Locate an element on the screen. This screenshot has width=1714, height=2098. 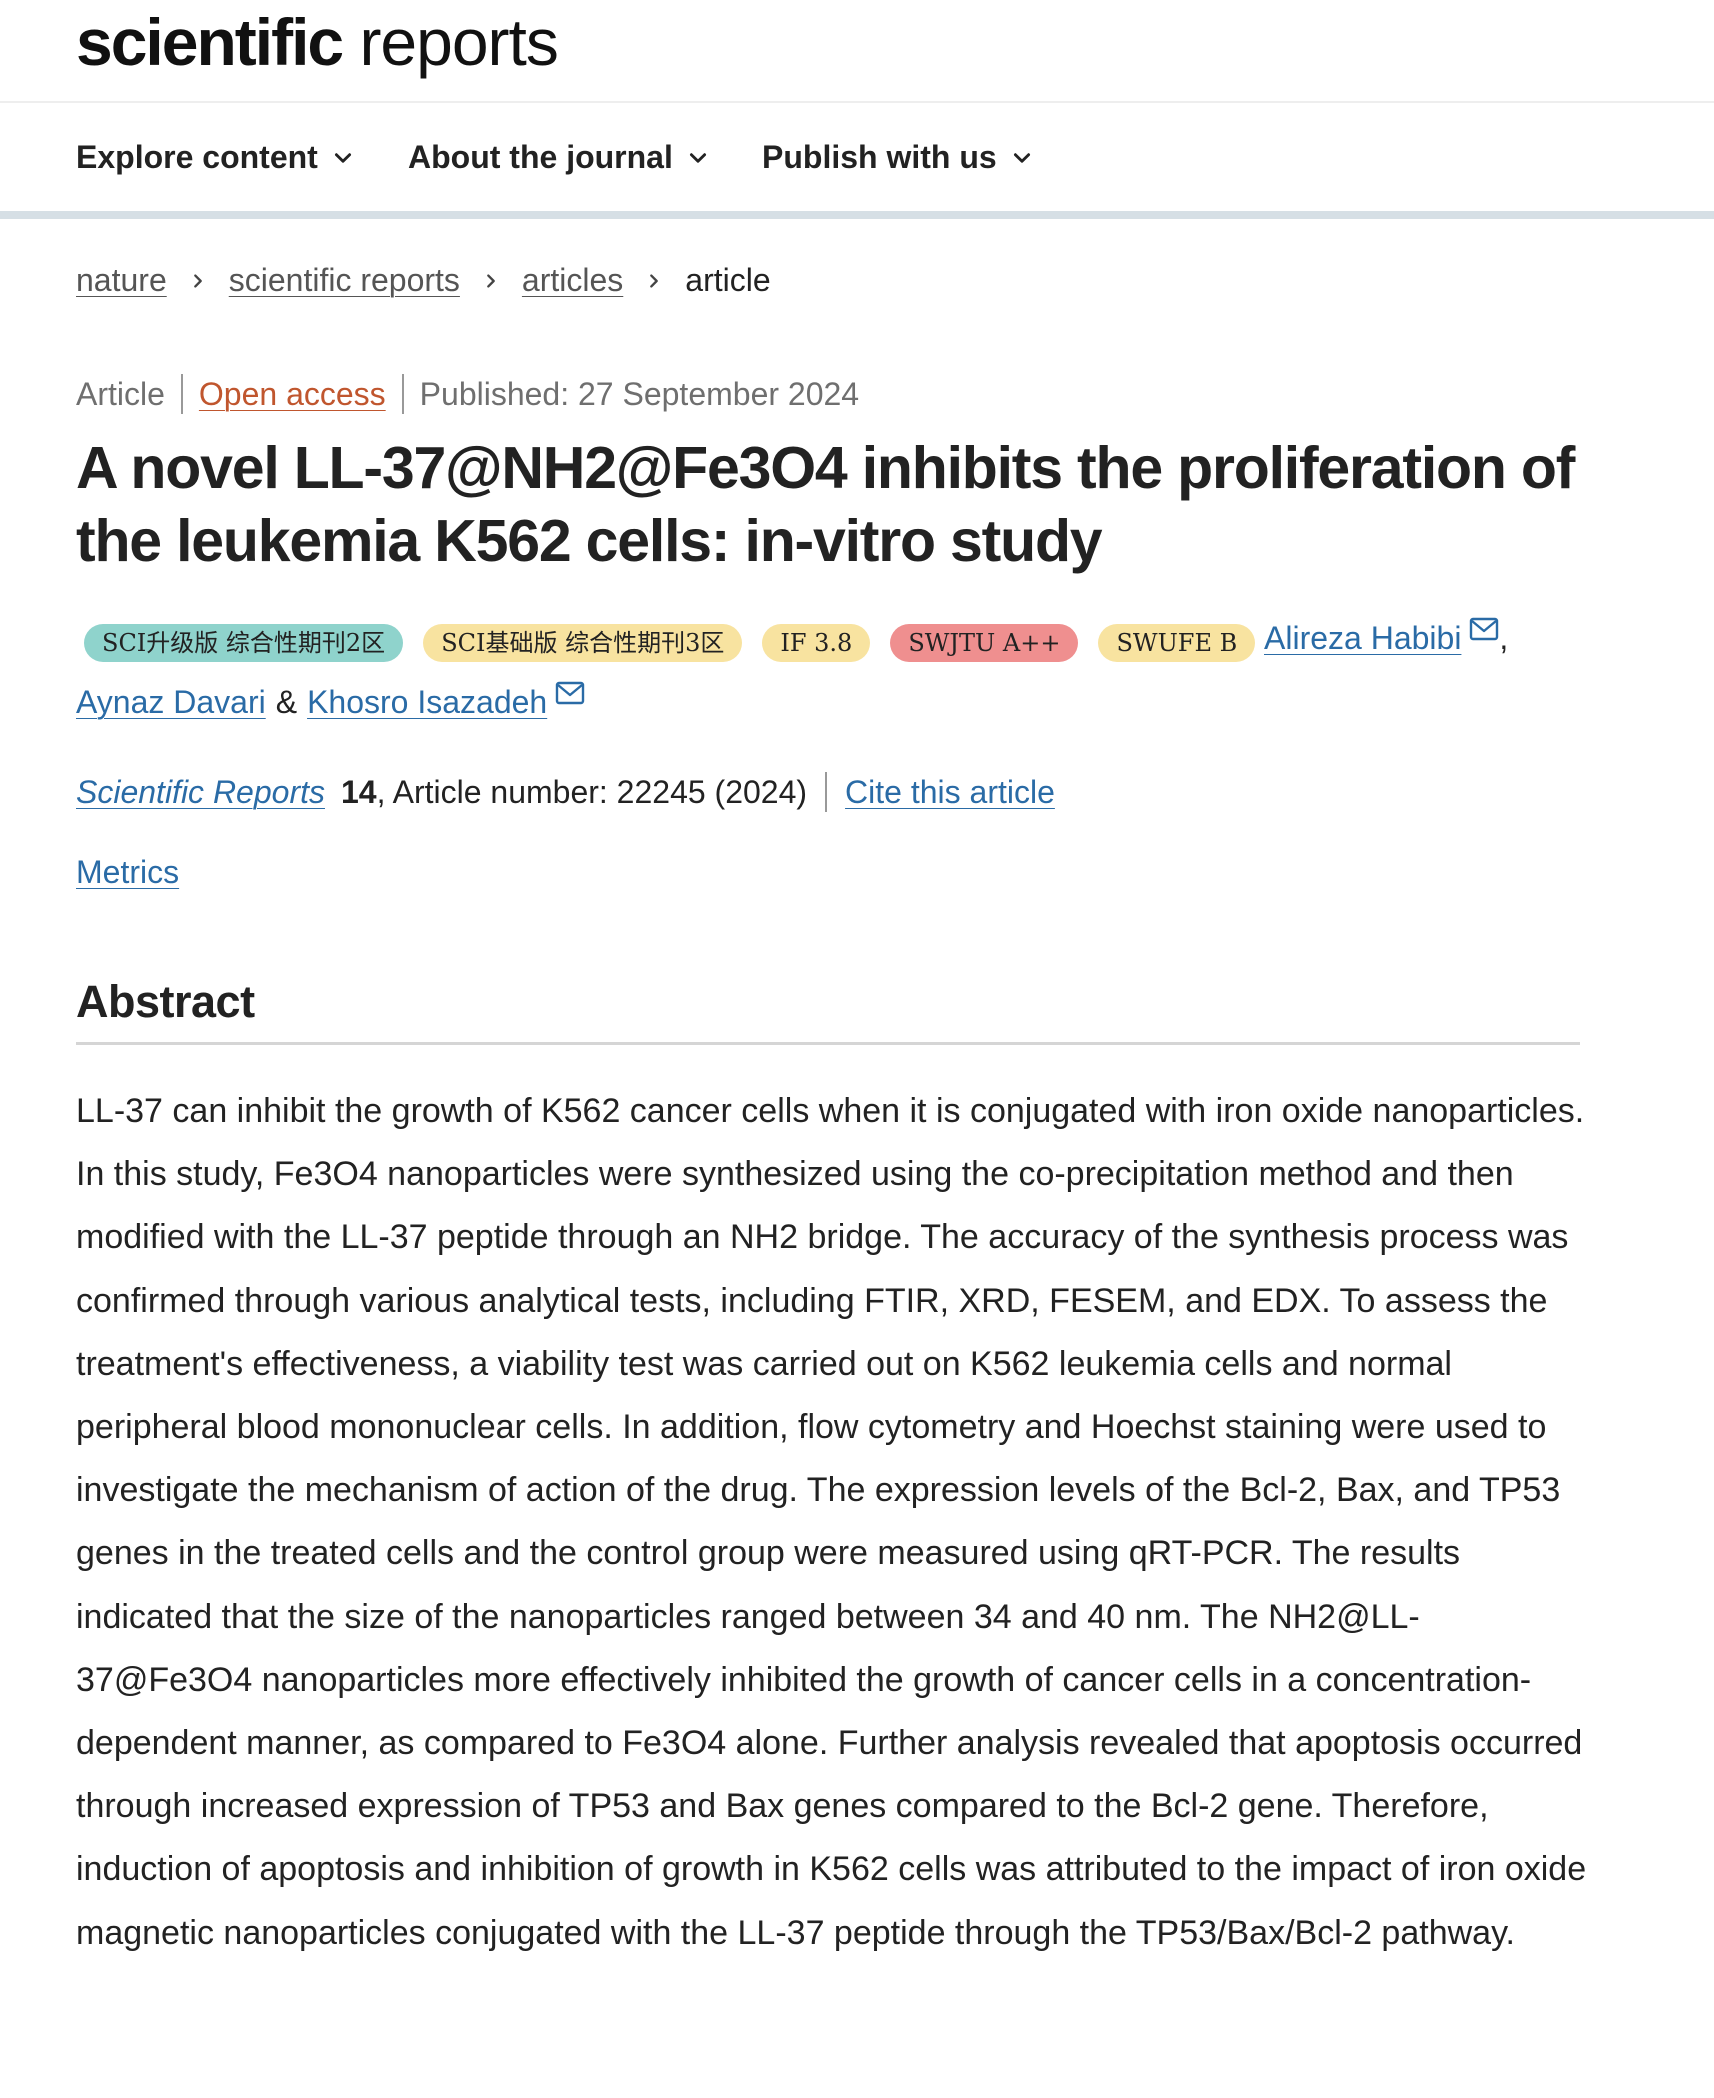
breadcrumb-current: article is located at coordinates (728, 280).